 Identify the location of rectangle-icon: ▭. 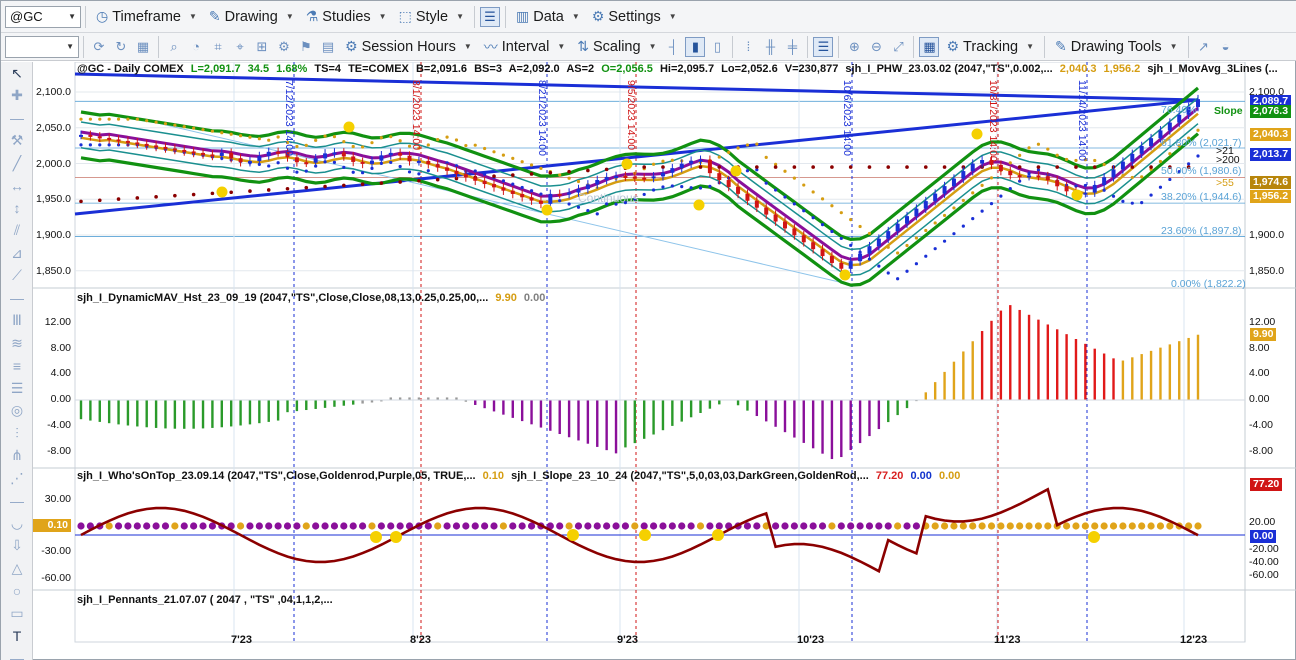
(17, 613).